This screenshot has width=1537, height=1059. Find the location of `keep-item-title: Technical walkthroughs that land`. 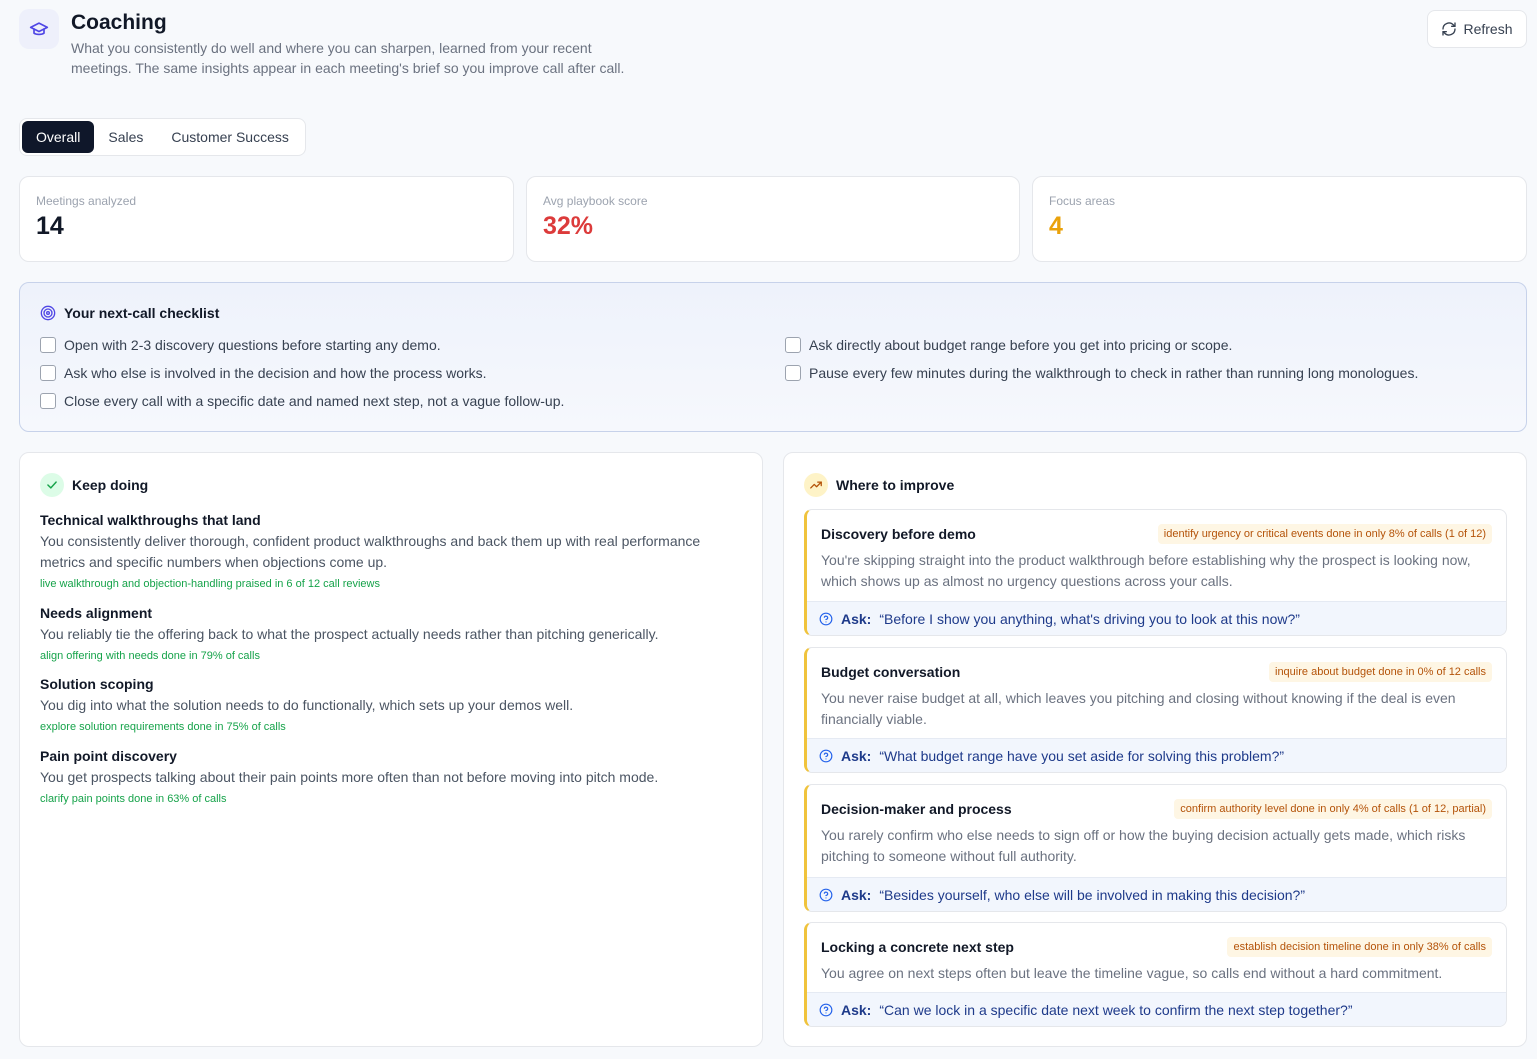

keep-item-title: Technical walkthroughs that land is located at coordinates (150, 520).